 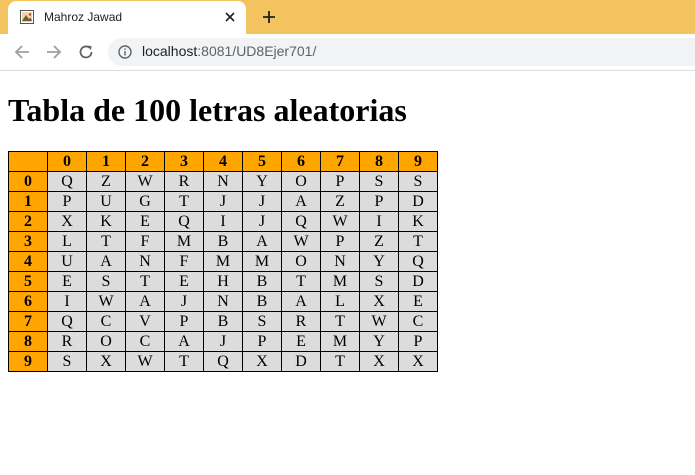 I want to click on browser-tab: Mahroz Jawad, so click(x=127, y=17).